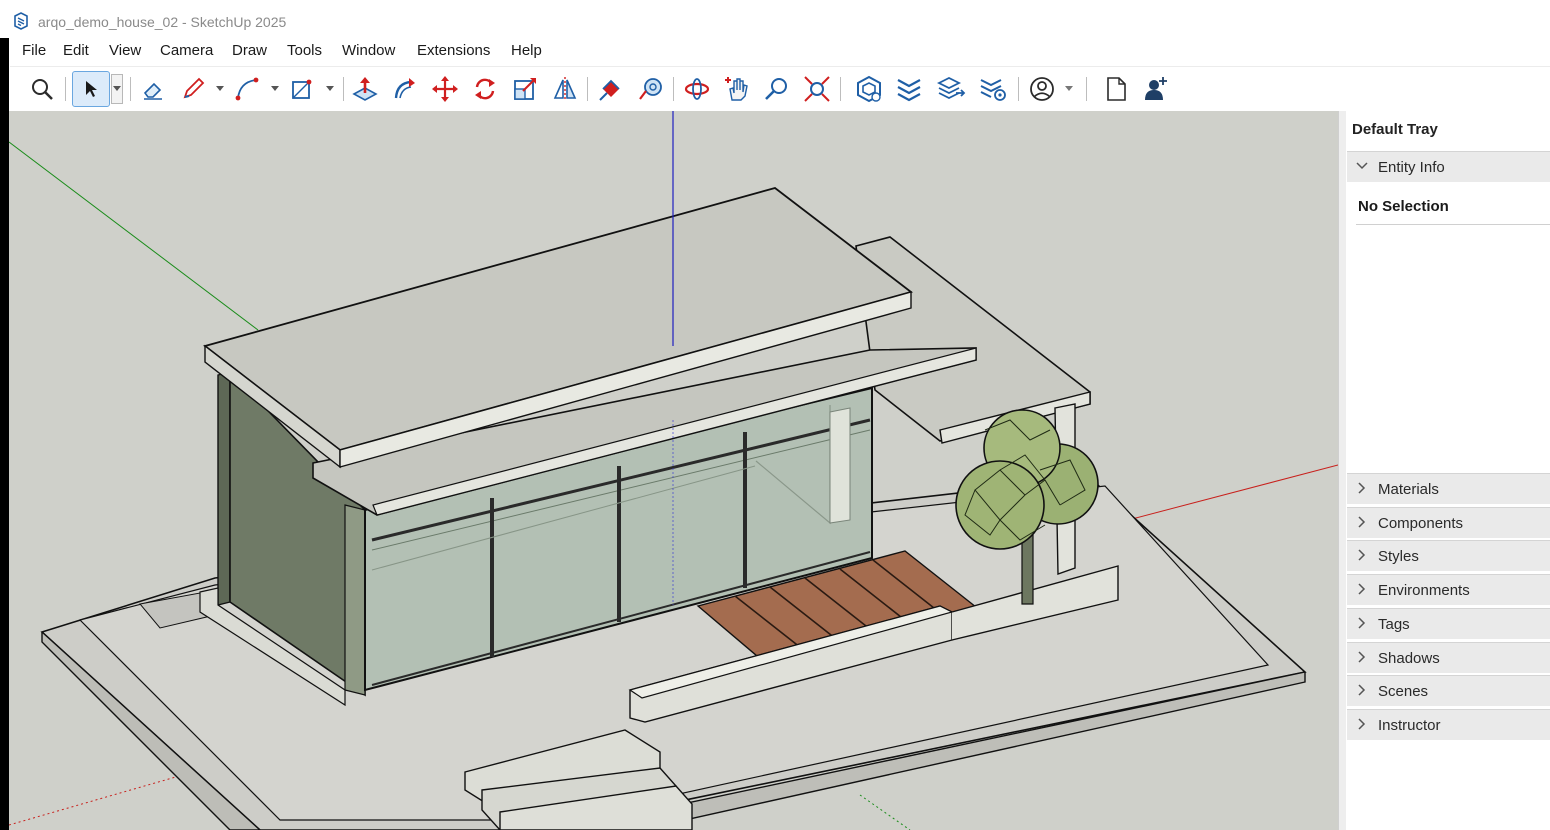 Image resolution: width=1550 pixels, height=830 pixels. What do you see at coordinates (525, 89) in the screenshot?
I see `scale-icon` at bounding box center [525, 89].